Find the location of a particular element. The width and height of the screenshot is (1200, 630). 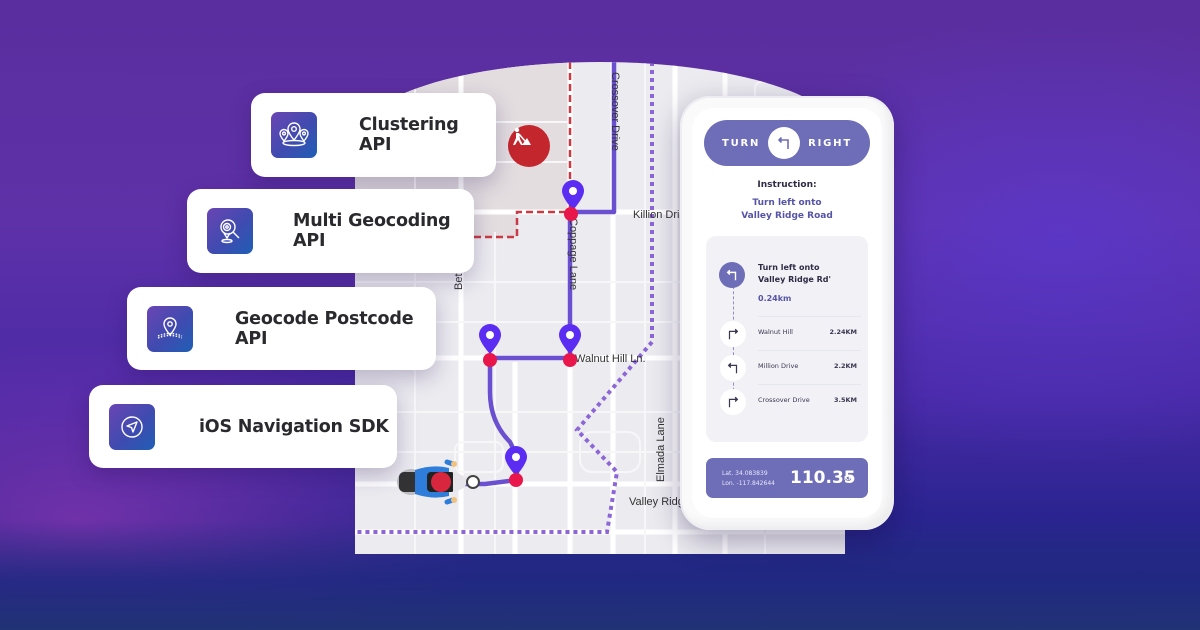

current-step-title: Turn left onto Valley Ridge Rd' is located at coordinates (794, 274).